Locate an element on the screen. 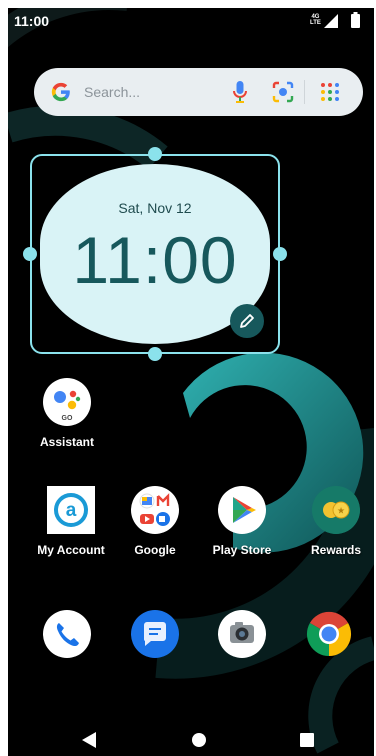 The height and width of the screenshot is (756, 376). resize-handle-top is located at coordinates (155, 154).